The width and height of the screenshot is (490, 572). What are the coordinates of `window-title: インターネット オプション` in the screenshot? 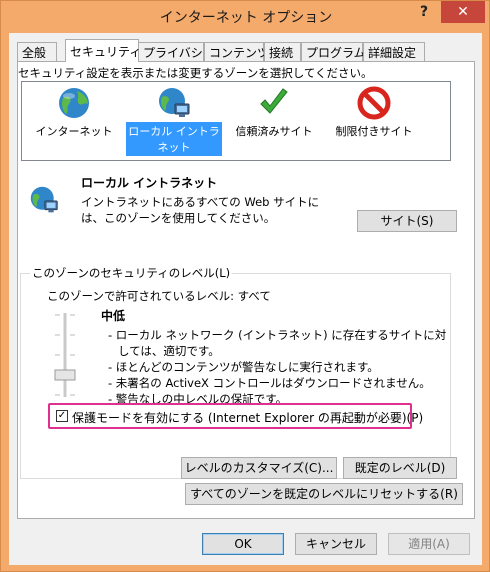 It's located at (246, 18).